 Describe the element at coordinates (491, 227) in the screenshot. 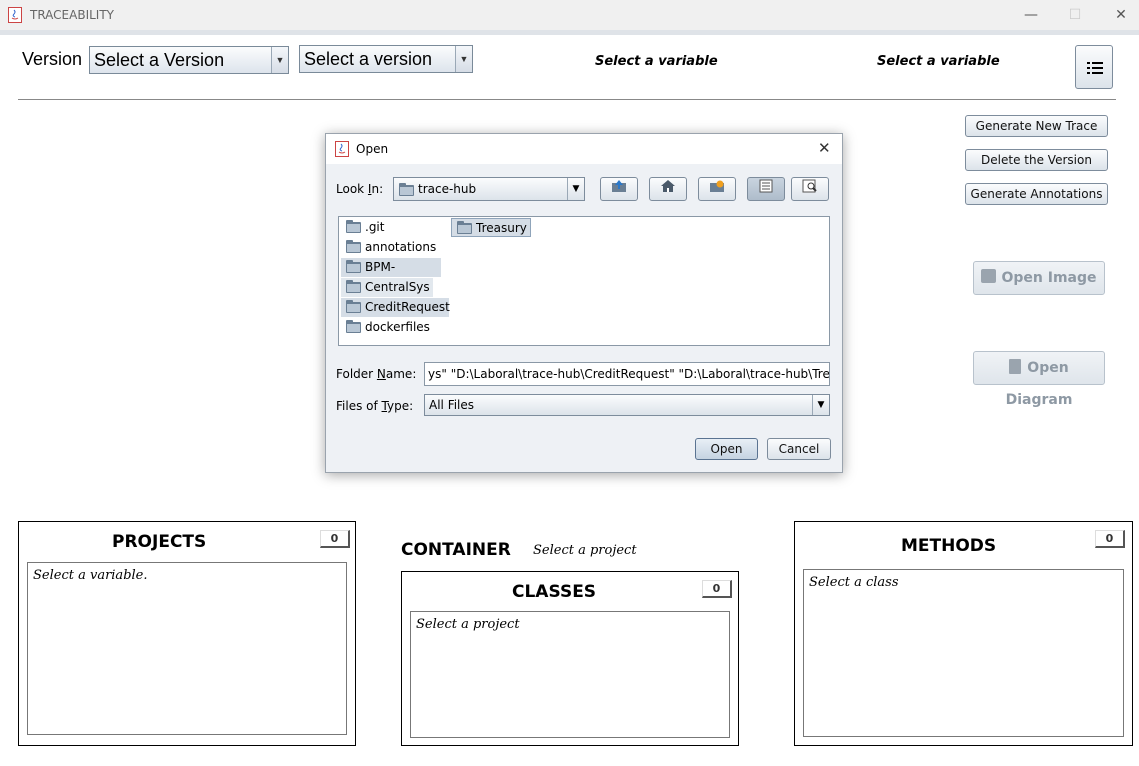

I see `list-item: Treasury` at that location.